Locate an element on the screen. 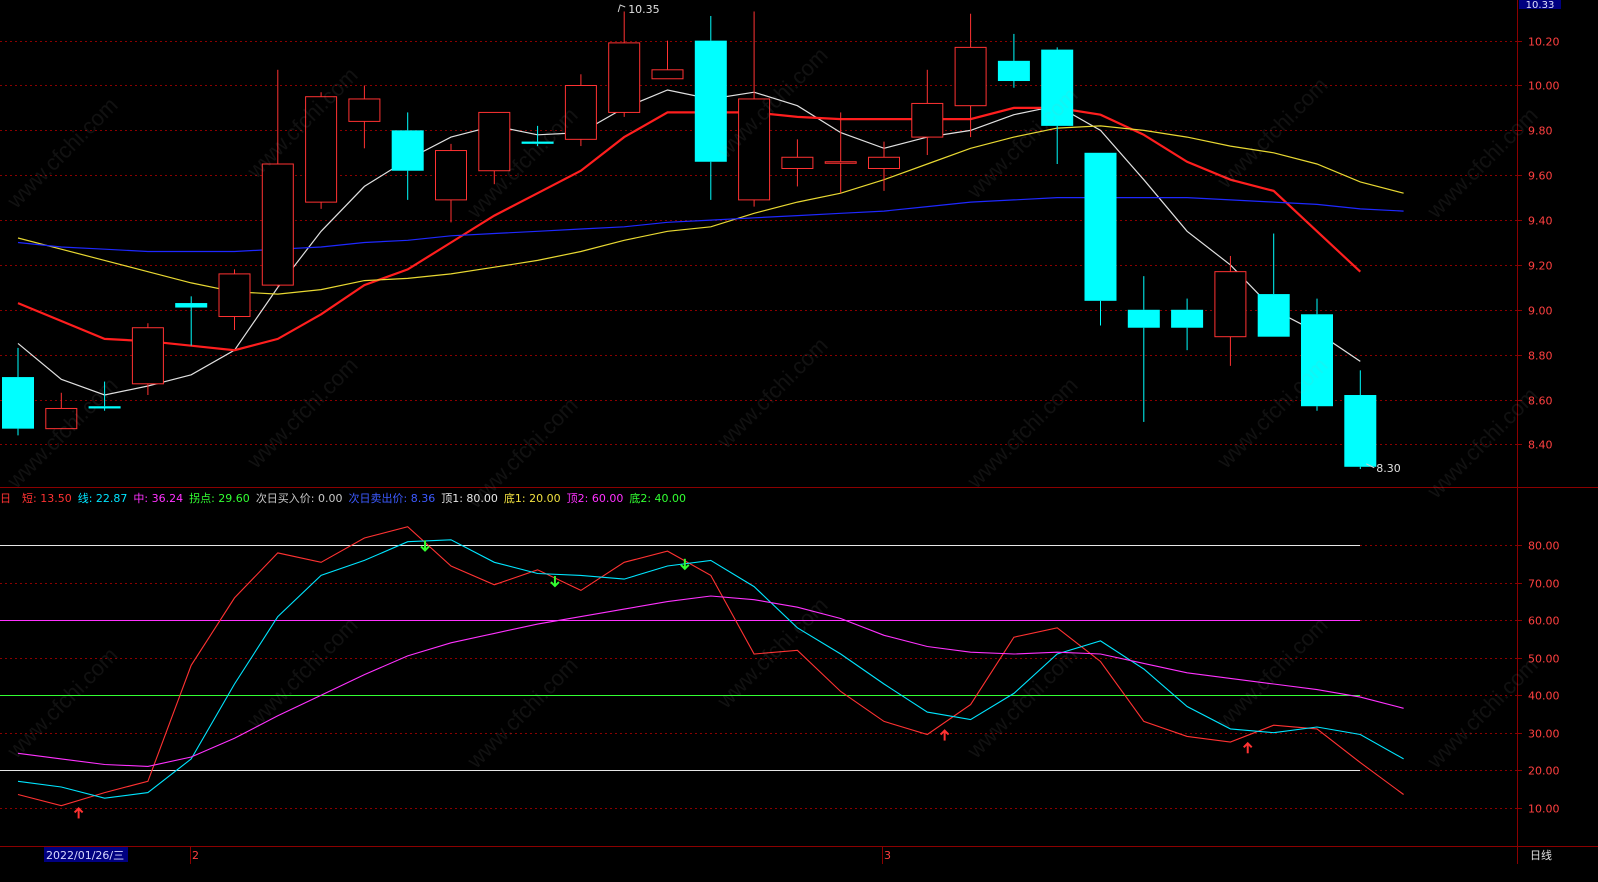  legend-leading-mark: 日 is located at coordinates (5, 498).